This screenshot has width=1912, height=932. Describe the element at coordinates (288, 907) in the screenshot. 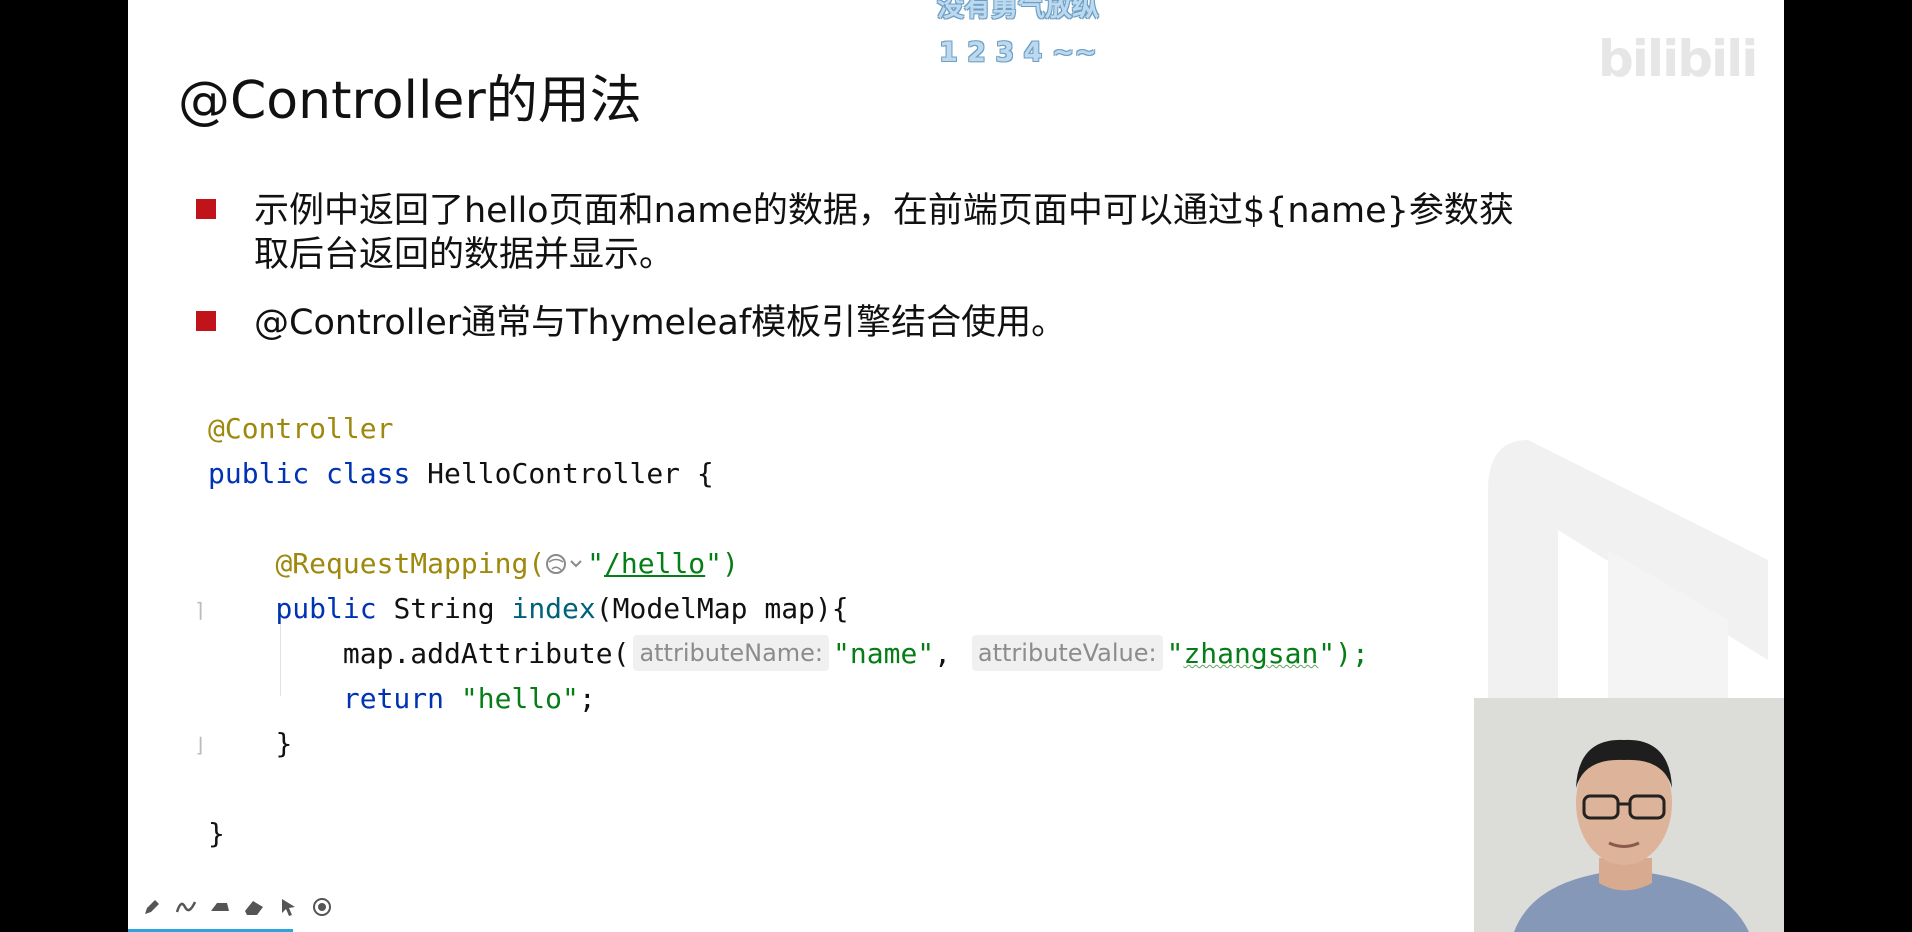

I see `pointer-icon` at that location.